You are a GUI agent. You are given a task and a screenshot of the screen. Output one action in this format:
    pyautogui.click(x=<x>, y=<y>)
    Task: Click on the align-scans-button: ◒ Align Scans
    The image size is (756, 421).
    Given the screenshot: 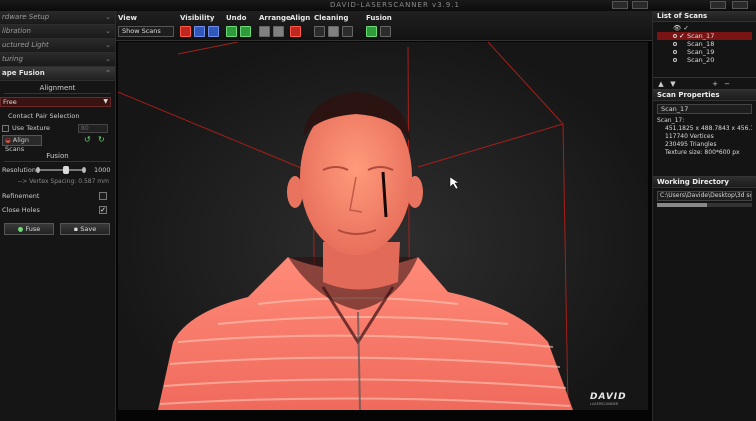 What is the action you would take?
    pyautogui.click(x=22, y=144)
    